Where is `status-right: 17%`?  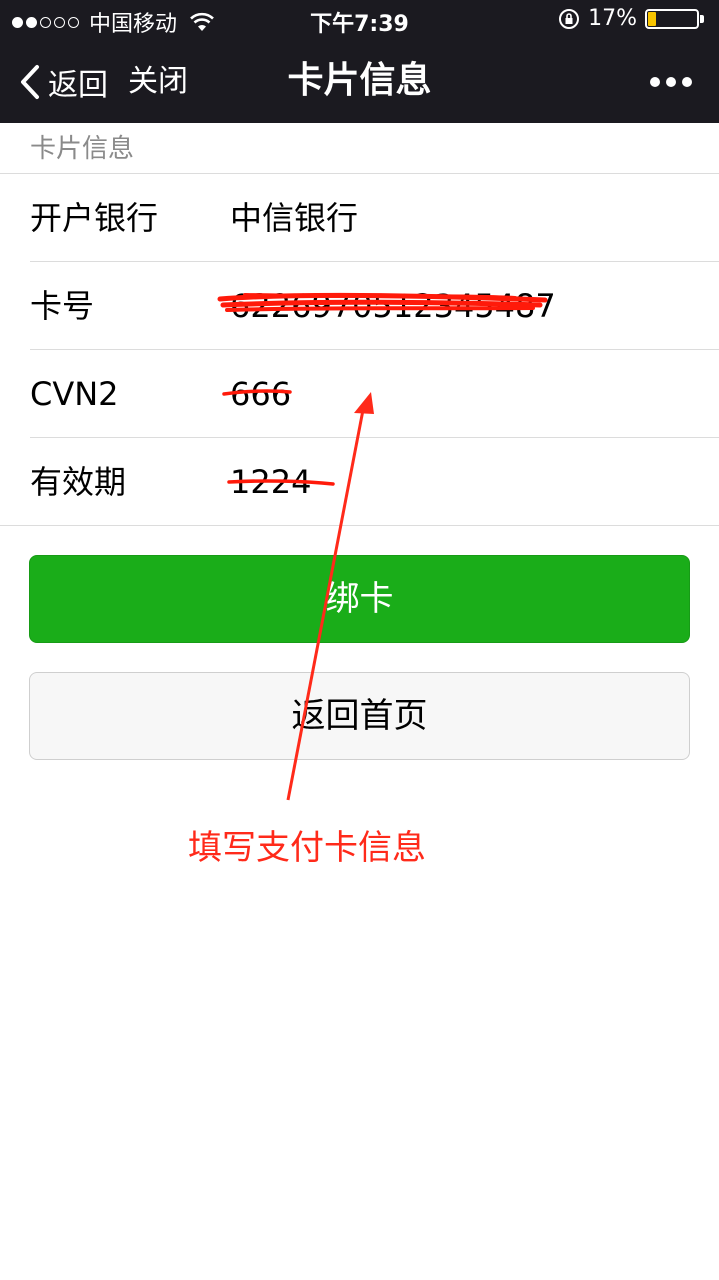 status-right: 17% is located at coordinates (631, 18).